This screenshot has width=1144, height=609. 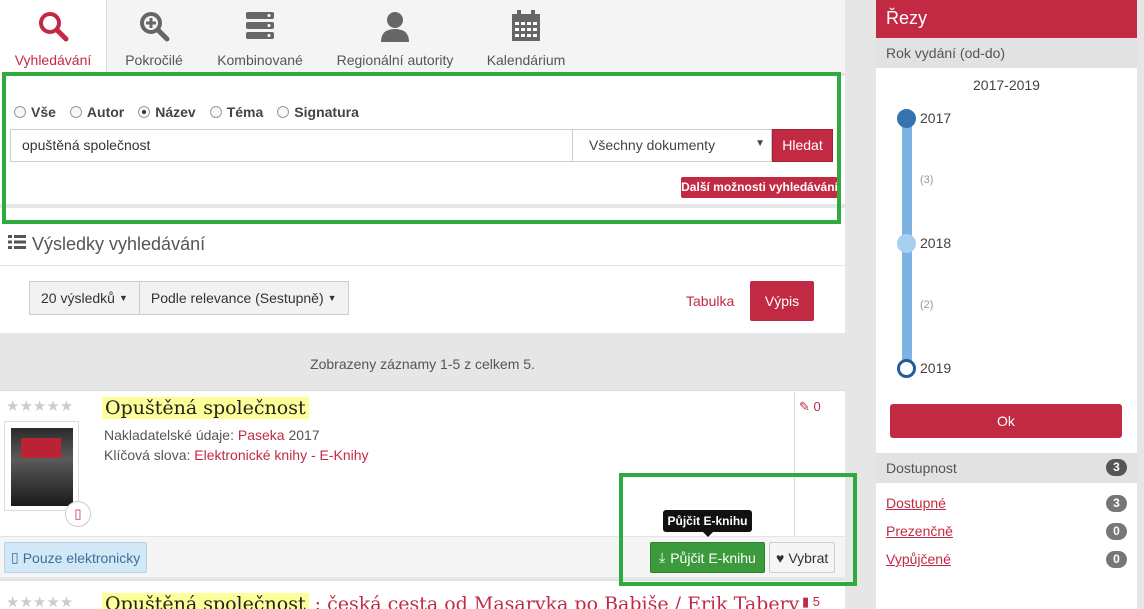 What do you see at coordinates (395, 27) in the screenshot?
I see `user-icon` at bounding box center [395, 27].